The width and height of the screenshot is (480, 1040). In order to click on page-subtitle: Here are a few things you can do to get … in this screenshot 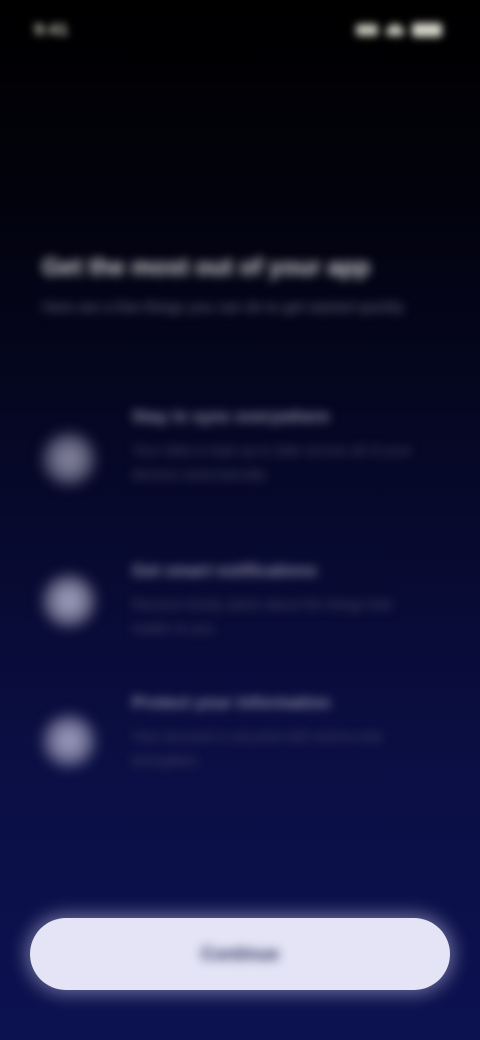, I will do `click(223, 307)`.